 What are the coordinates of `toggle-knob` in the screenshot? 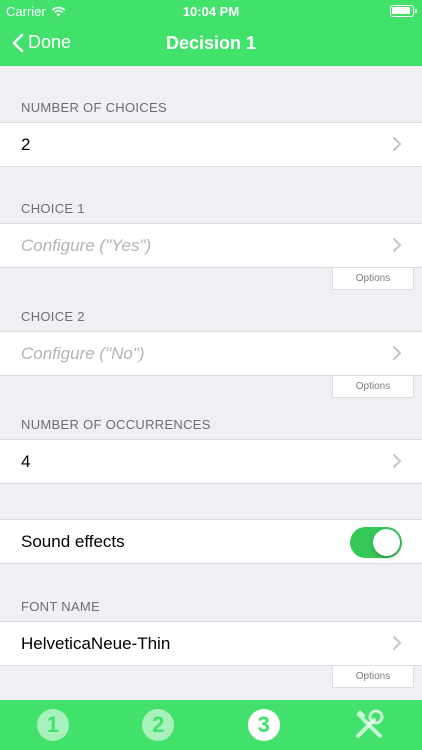 It's located at (386, 542).